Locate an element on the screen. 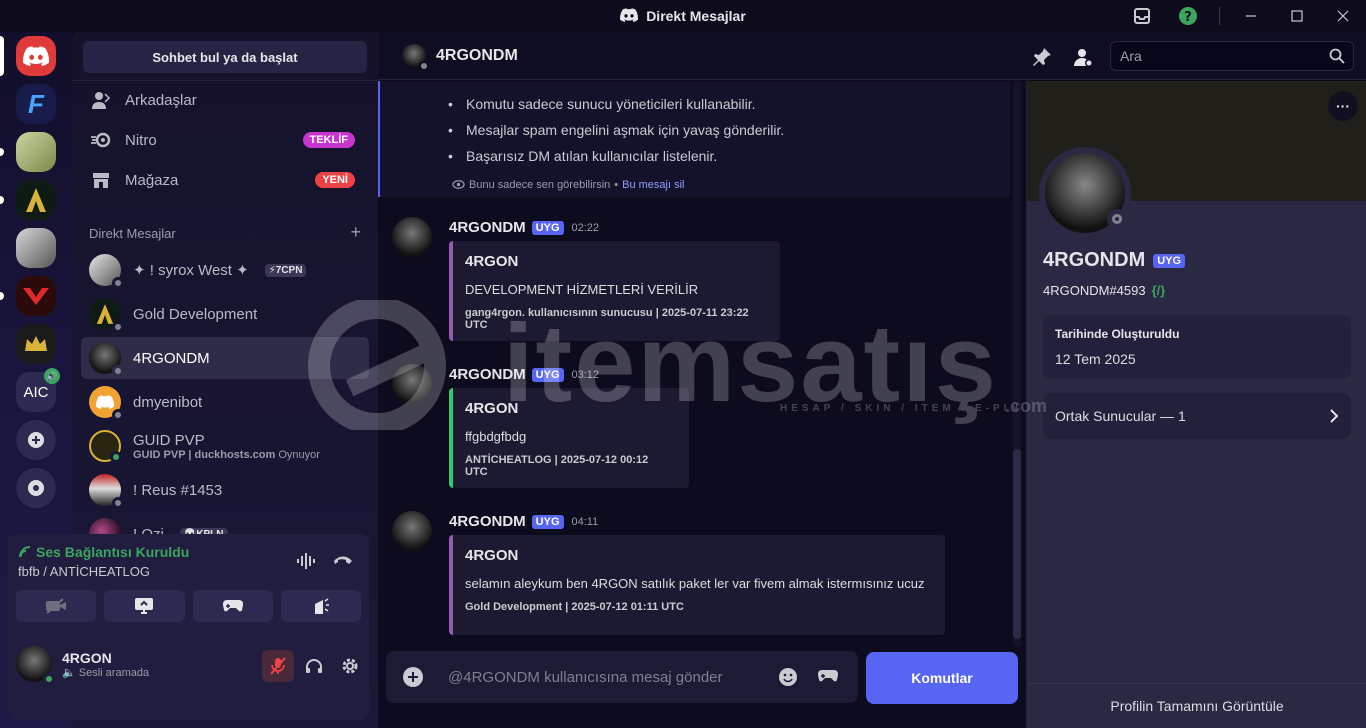 The height and width of the screenshot is (728, 1366). chat-scrollbar is located at coordinates (1017, 364).